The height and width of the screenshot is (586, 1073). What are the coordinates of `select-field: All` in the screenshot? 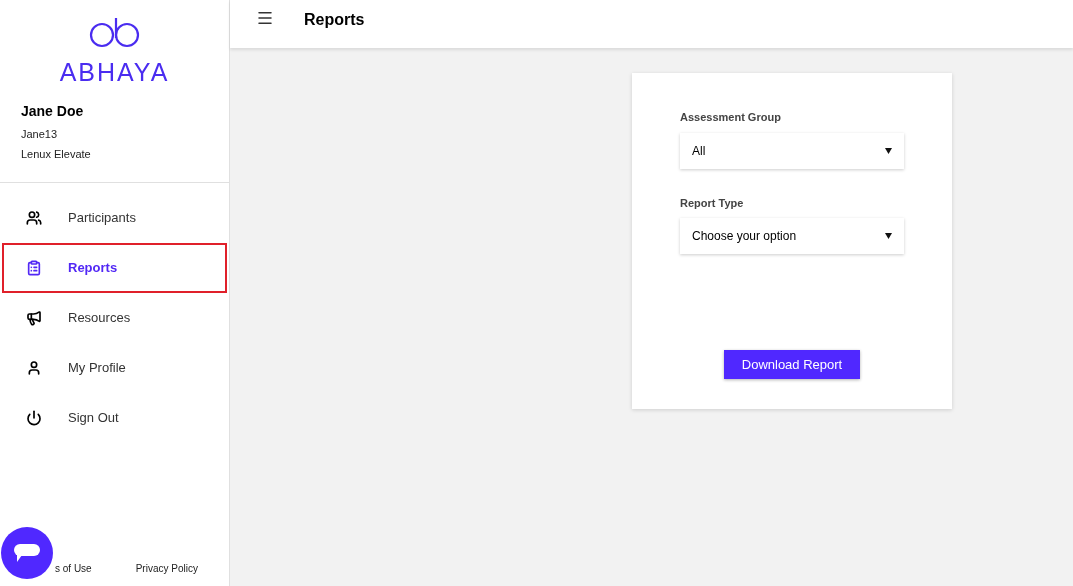 It's located at (792, 150).